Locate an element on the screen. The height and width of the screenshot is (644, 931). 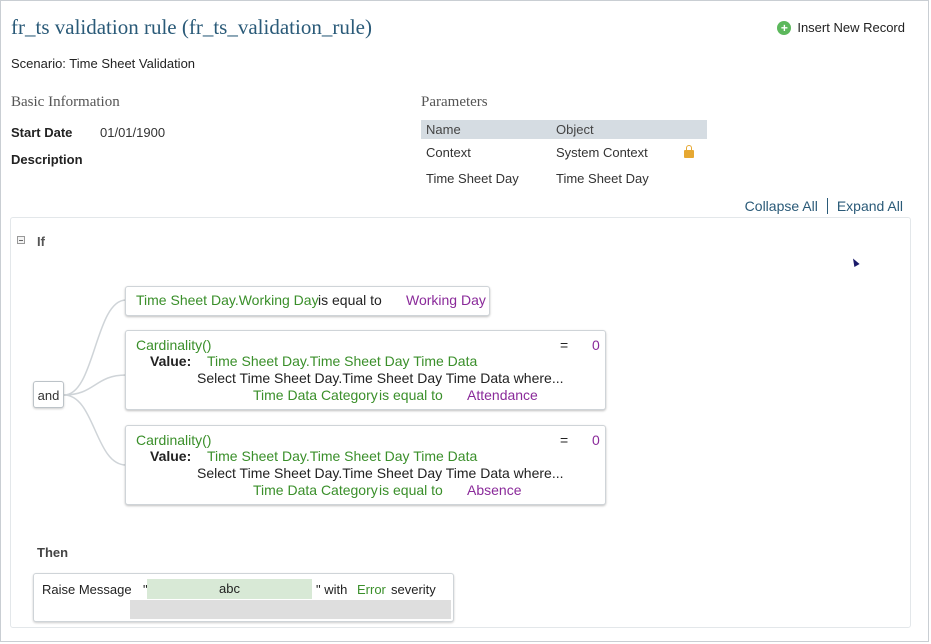
condition3-func: Cardinality() is located at coordinates (174, 440).